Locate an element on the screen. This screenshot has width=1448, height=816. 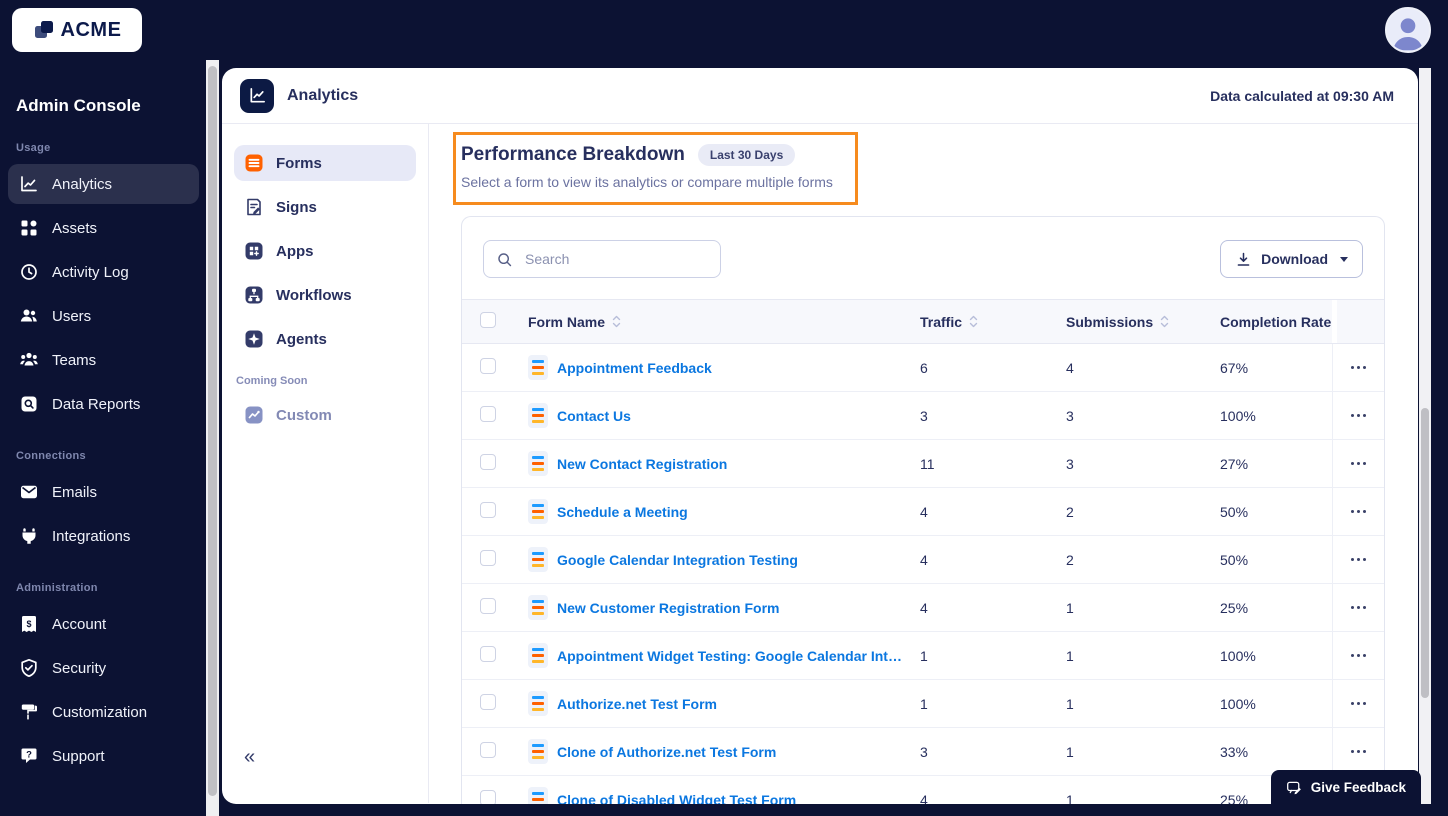
asset-nav-item-label: Apps is located at coordinates (295, 251).